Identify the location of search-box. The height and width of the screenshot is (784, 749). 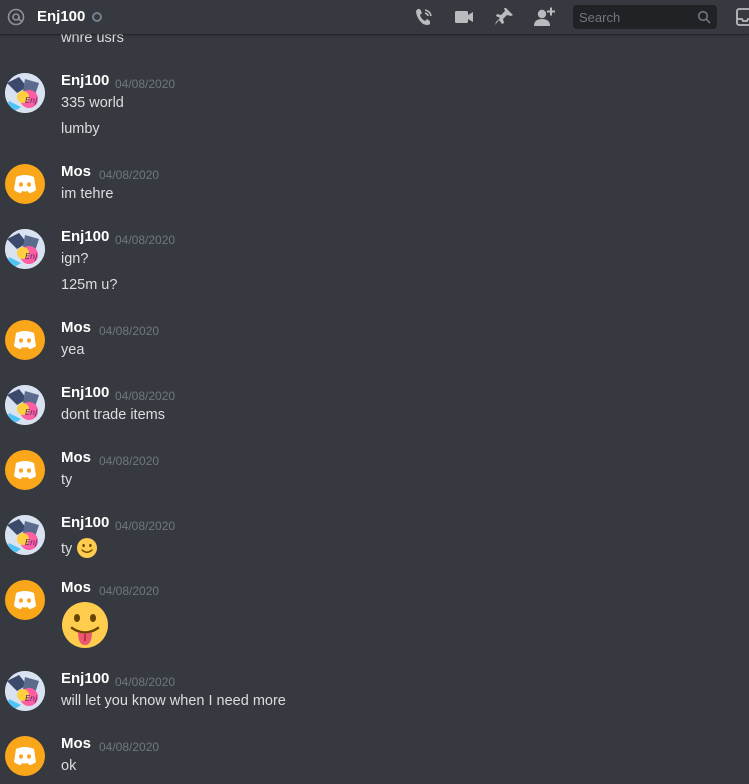
(645, 17).